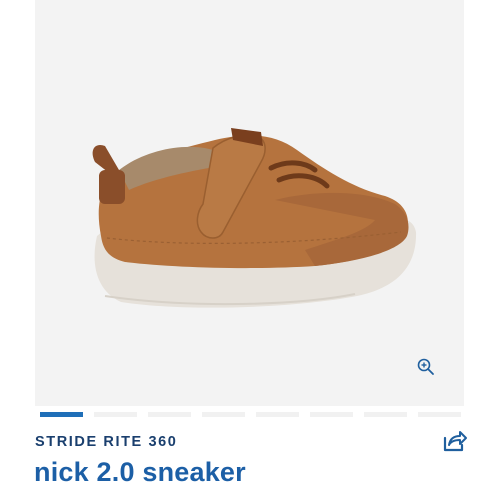 The height and width of the screenshot is (500, 500). Describe the element at coordinates (140, 472) in the screenshot. I see `product-title: nick 2.0 sneaker` at that location.